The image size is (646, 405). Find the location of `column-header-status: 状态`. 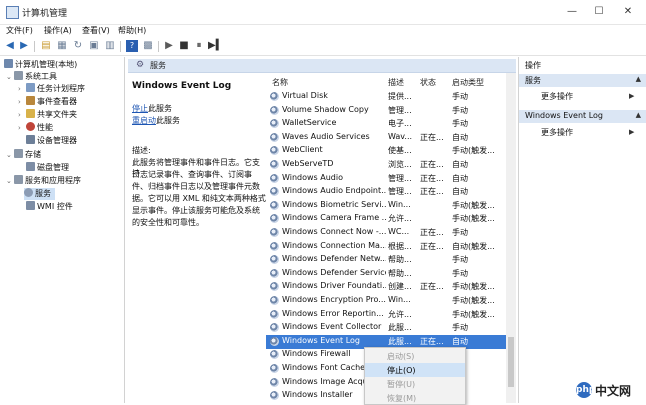

column-header-status: 状态 is located at coordinates (428, 82).